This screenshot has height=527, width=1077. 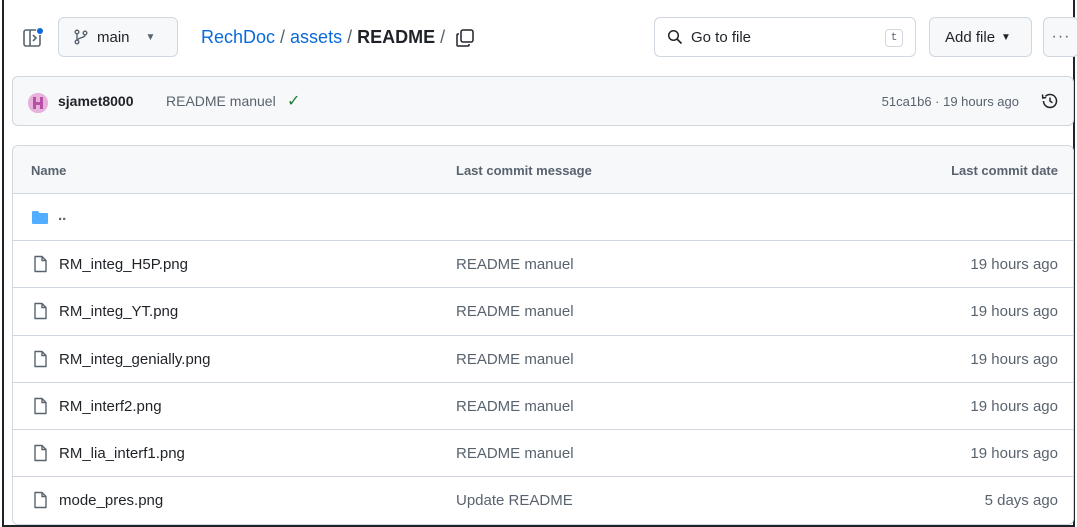 I want to click on commit-author-link: sjamet8000, so click(x=96, y=101).